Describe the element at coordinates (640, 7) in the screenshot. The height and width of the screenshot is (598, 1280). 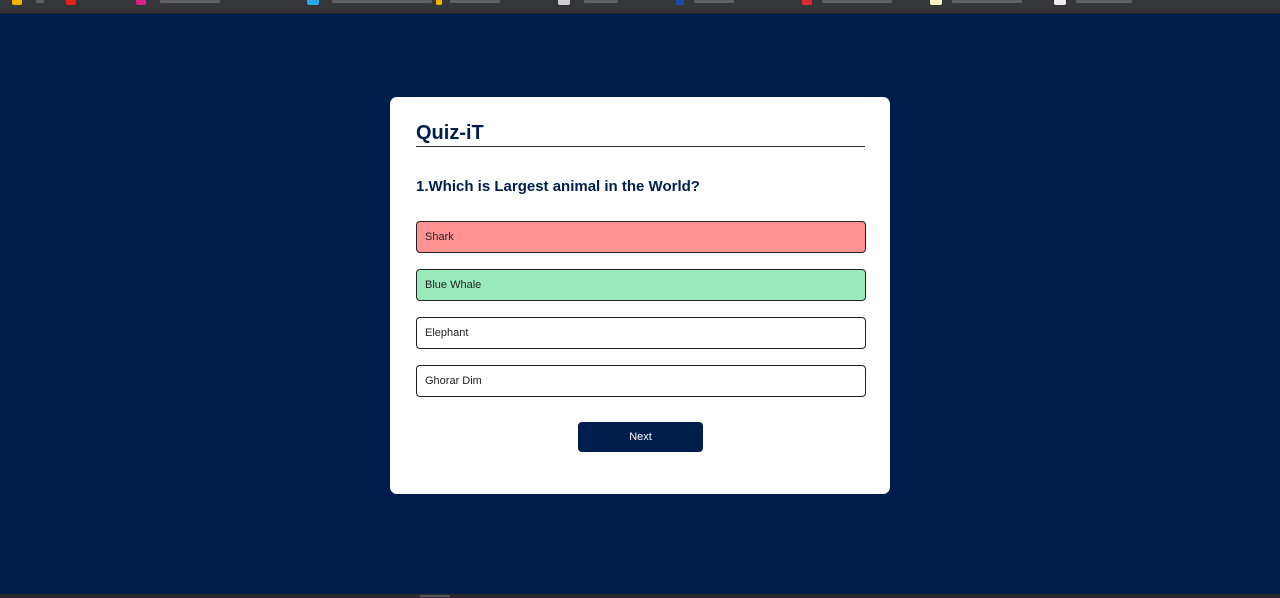
I see `bookmarks-bar` at that location.